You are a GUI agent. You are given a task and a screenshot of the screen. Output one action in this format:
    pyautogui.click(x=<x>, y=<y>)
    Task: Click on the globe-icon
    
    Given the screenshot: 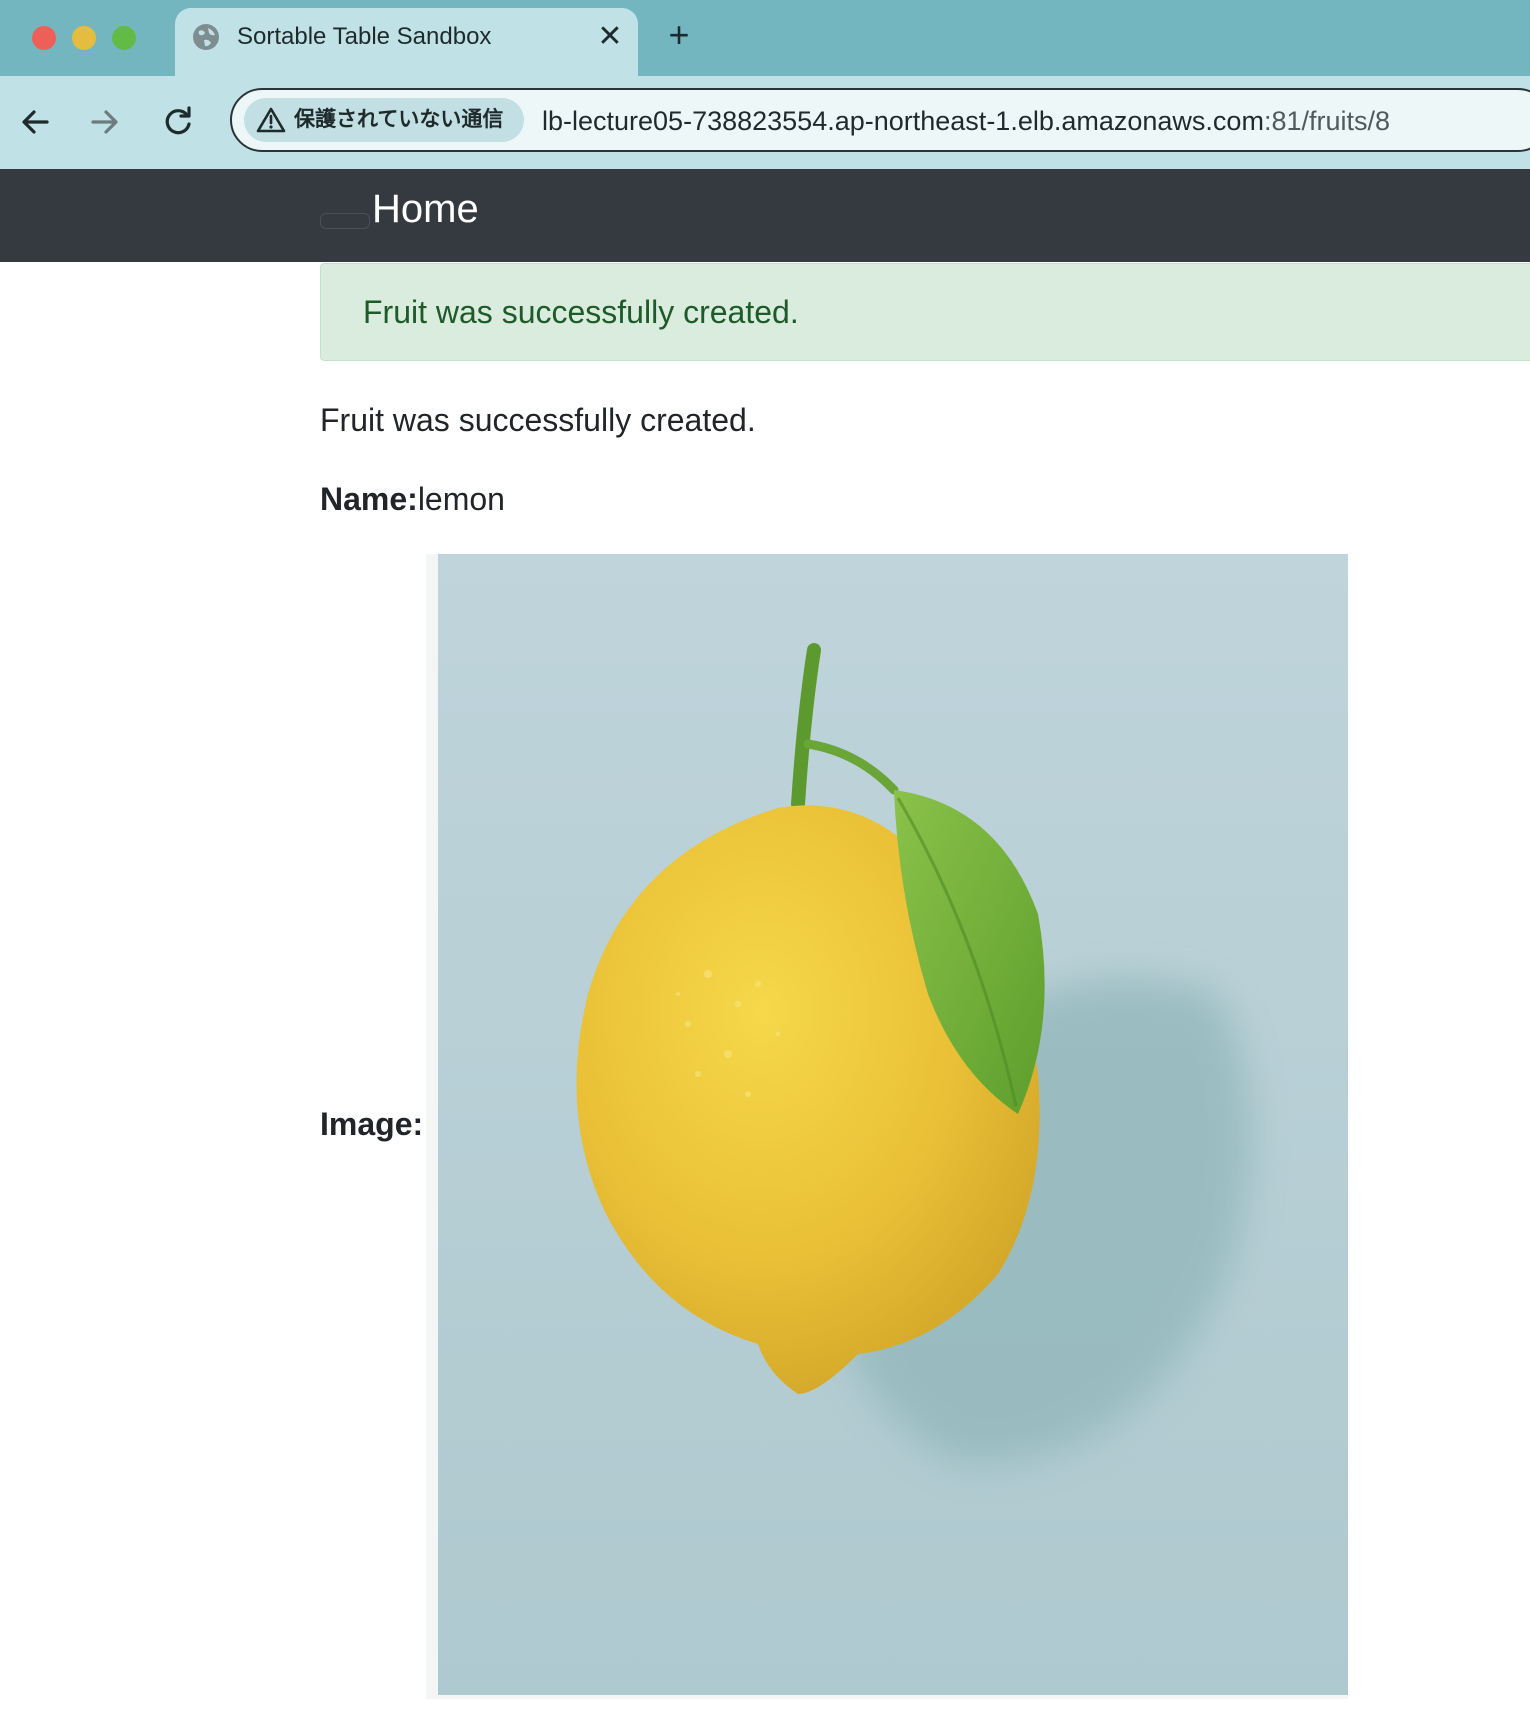 What is the action you would take?
    pyautogui.click(x=206, y=37)
    